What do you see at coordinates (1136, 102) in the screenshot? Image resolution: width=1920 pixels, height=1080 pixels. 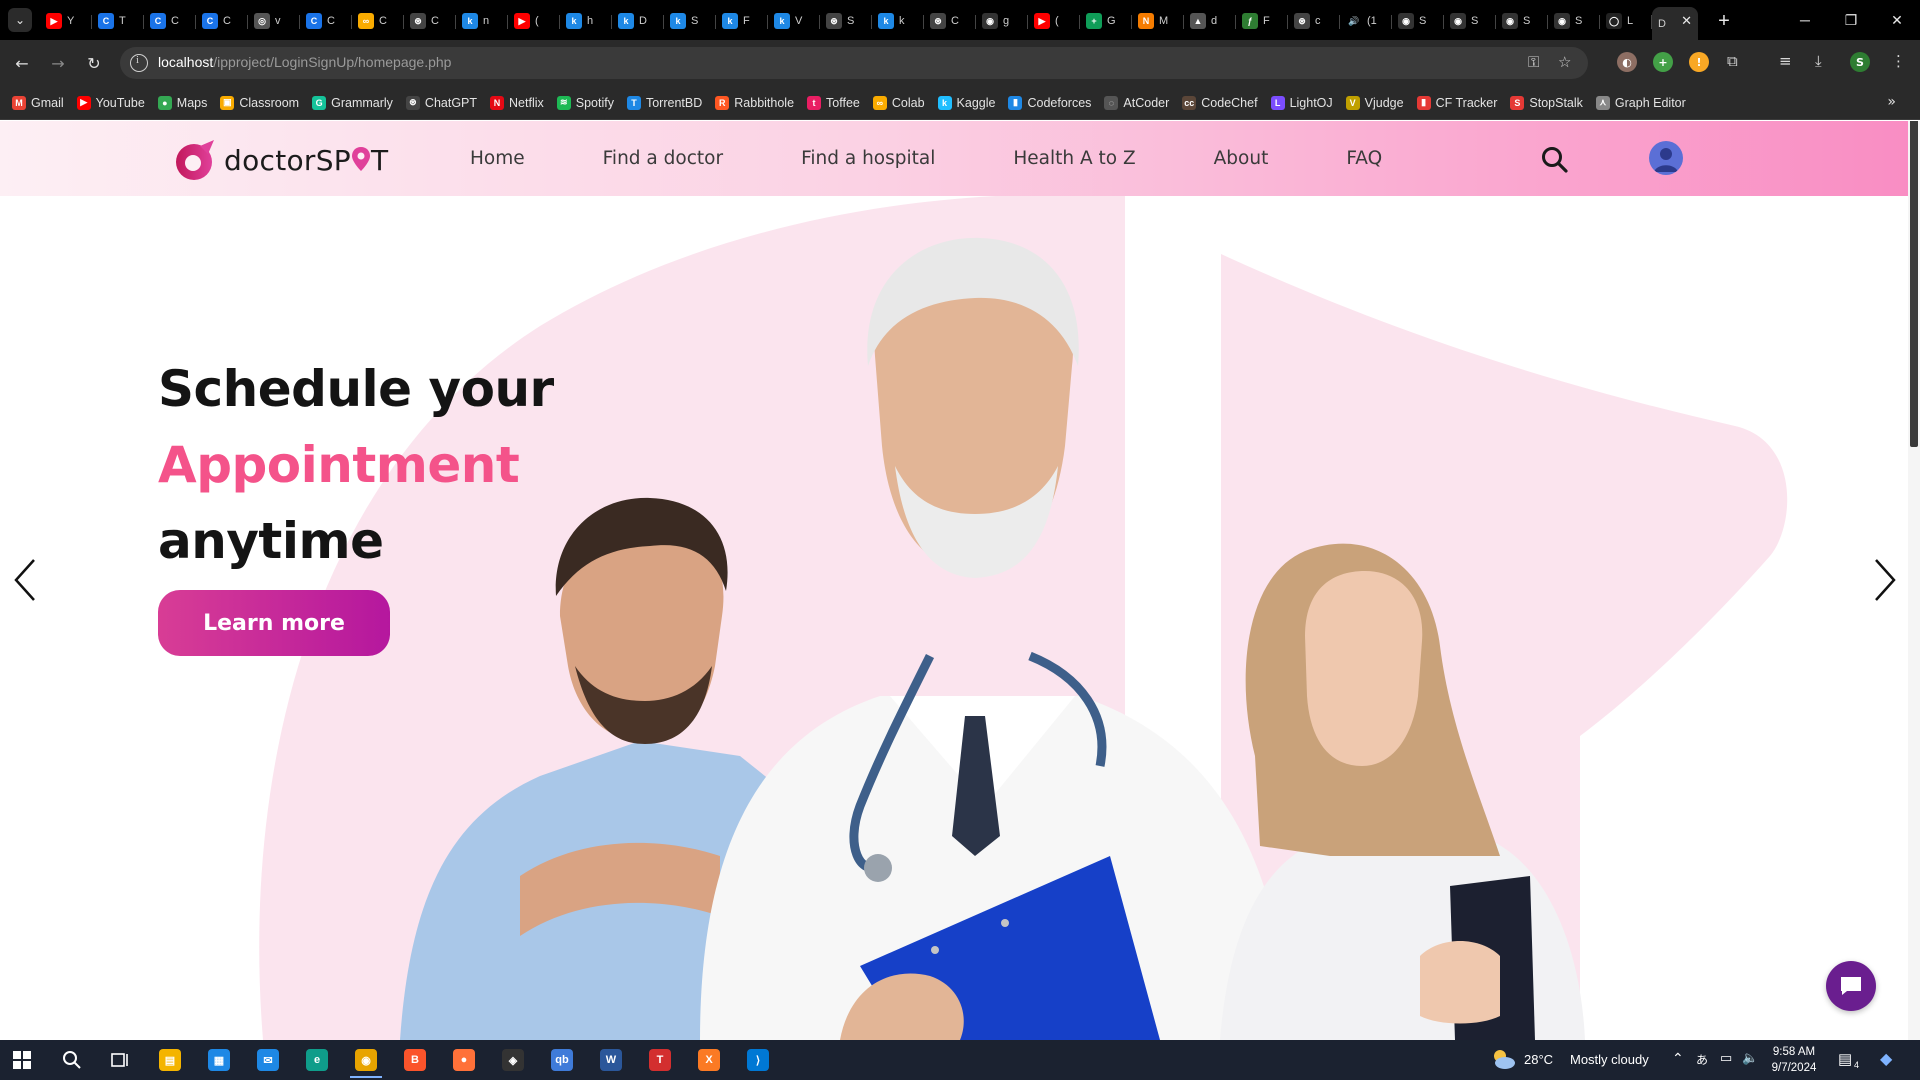 I see `bookmark-item: ◌ AtCoder` at bounding box center [1136, 102].